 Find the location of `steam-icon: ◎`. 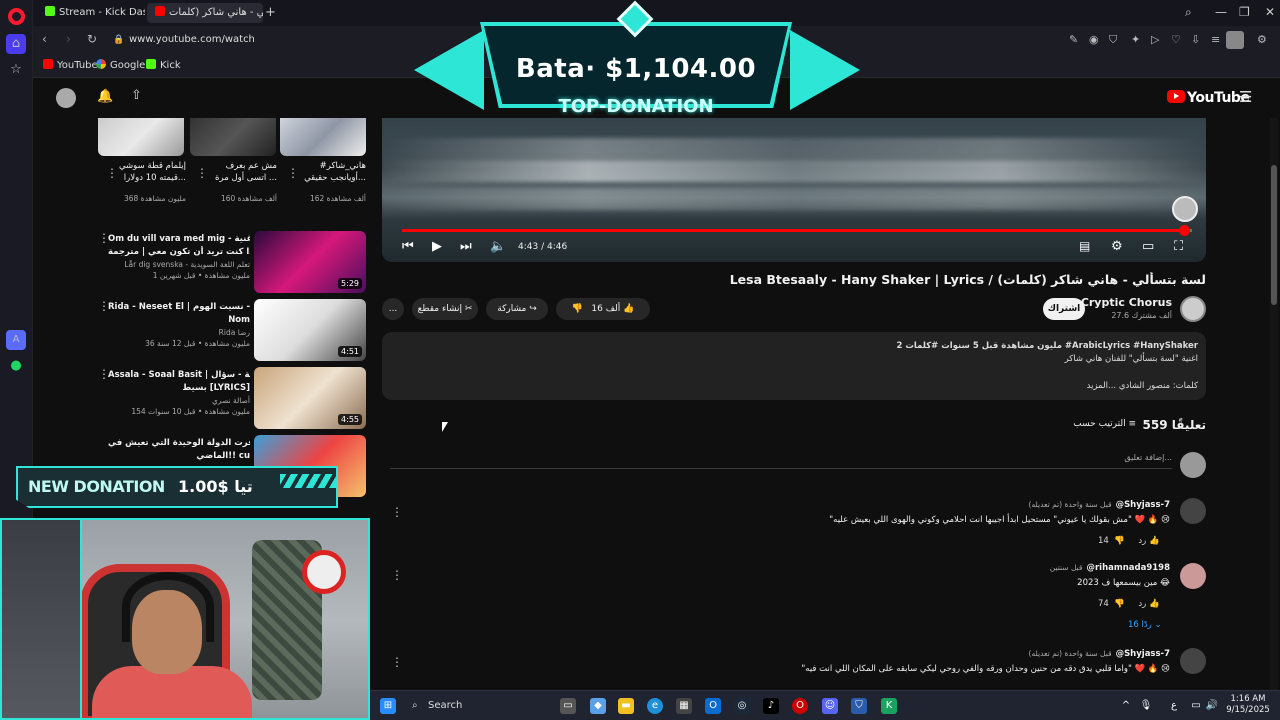

steam-icon: ◎ is located at coordinates (742, 706).